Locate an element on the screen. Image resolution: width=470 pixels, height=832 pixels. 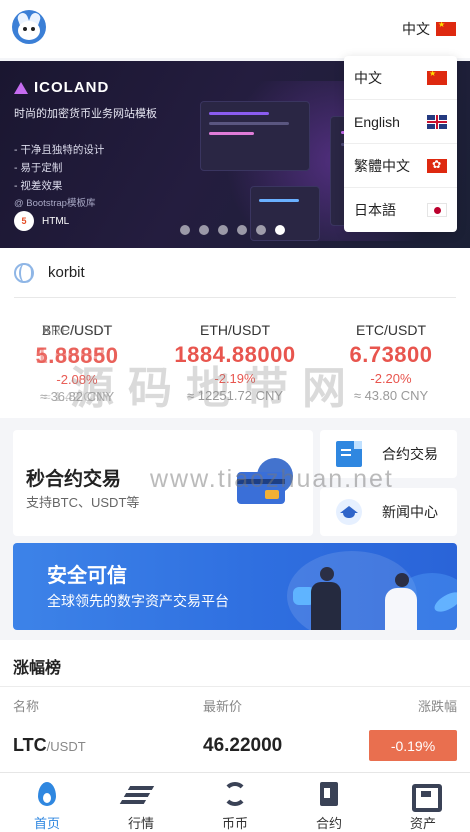
ticker-pair: BTC/USDT is located at coordinates (77, 330).